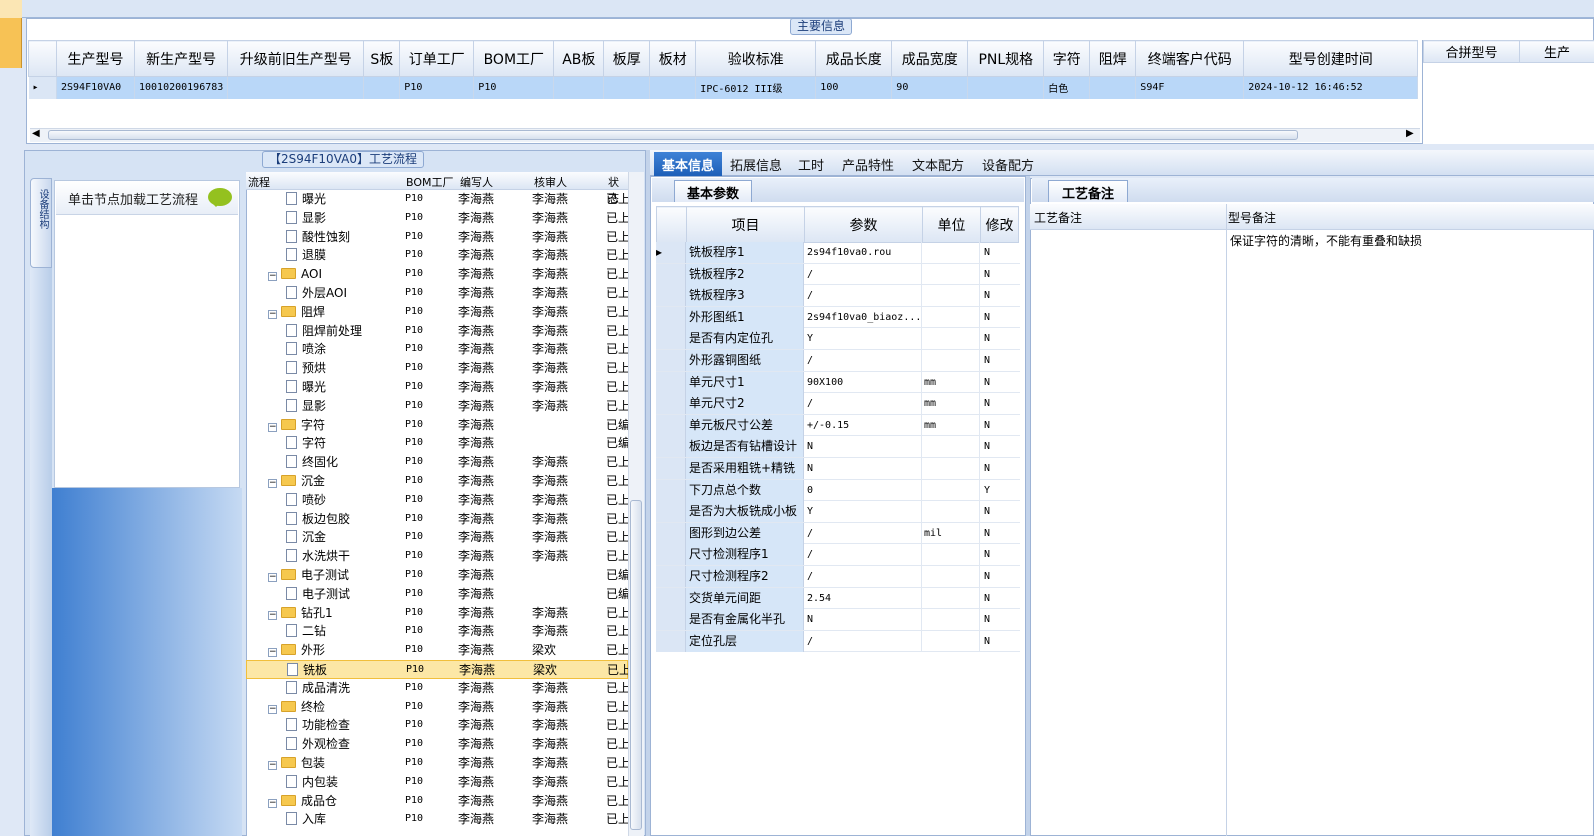 The height and width of the screenshot is (836, 1594). Describe the element at coordinates (1058, 217) in the screenshot. I see `col-header-process-note: 工艺备注` at that location.